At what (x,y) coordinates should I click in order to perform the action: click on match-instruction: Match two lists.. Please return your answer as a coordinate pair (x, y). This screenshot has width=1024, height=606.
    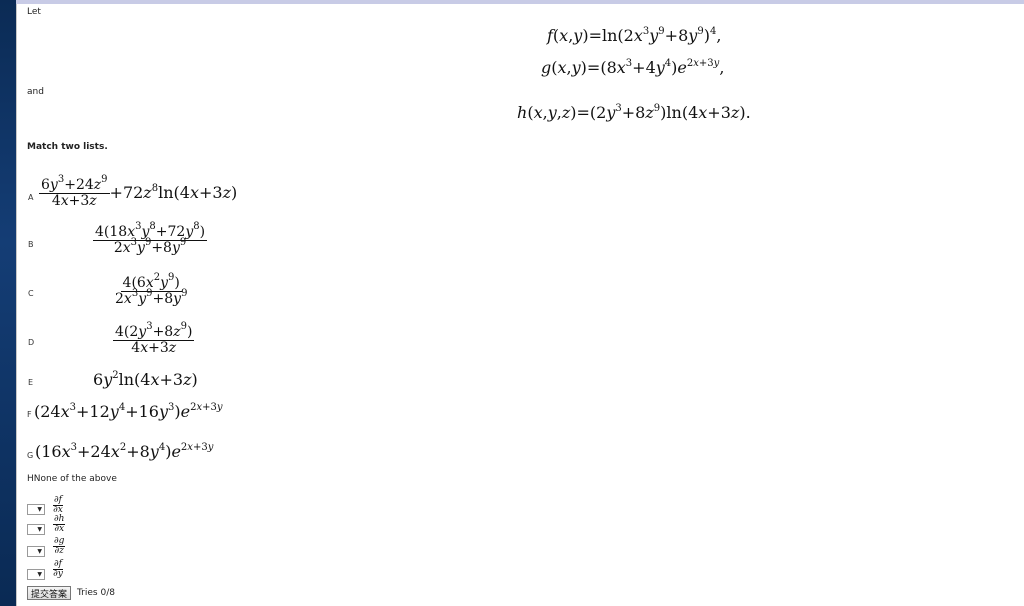
    Looking at the image, I should click on (67, 147).